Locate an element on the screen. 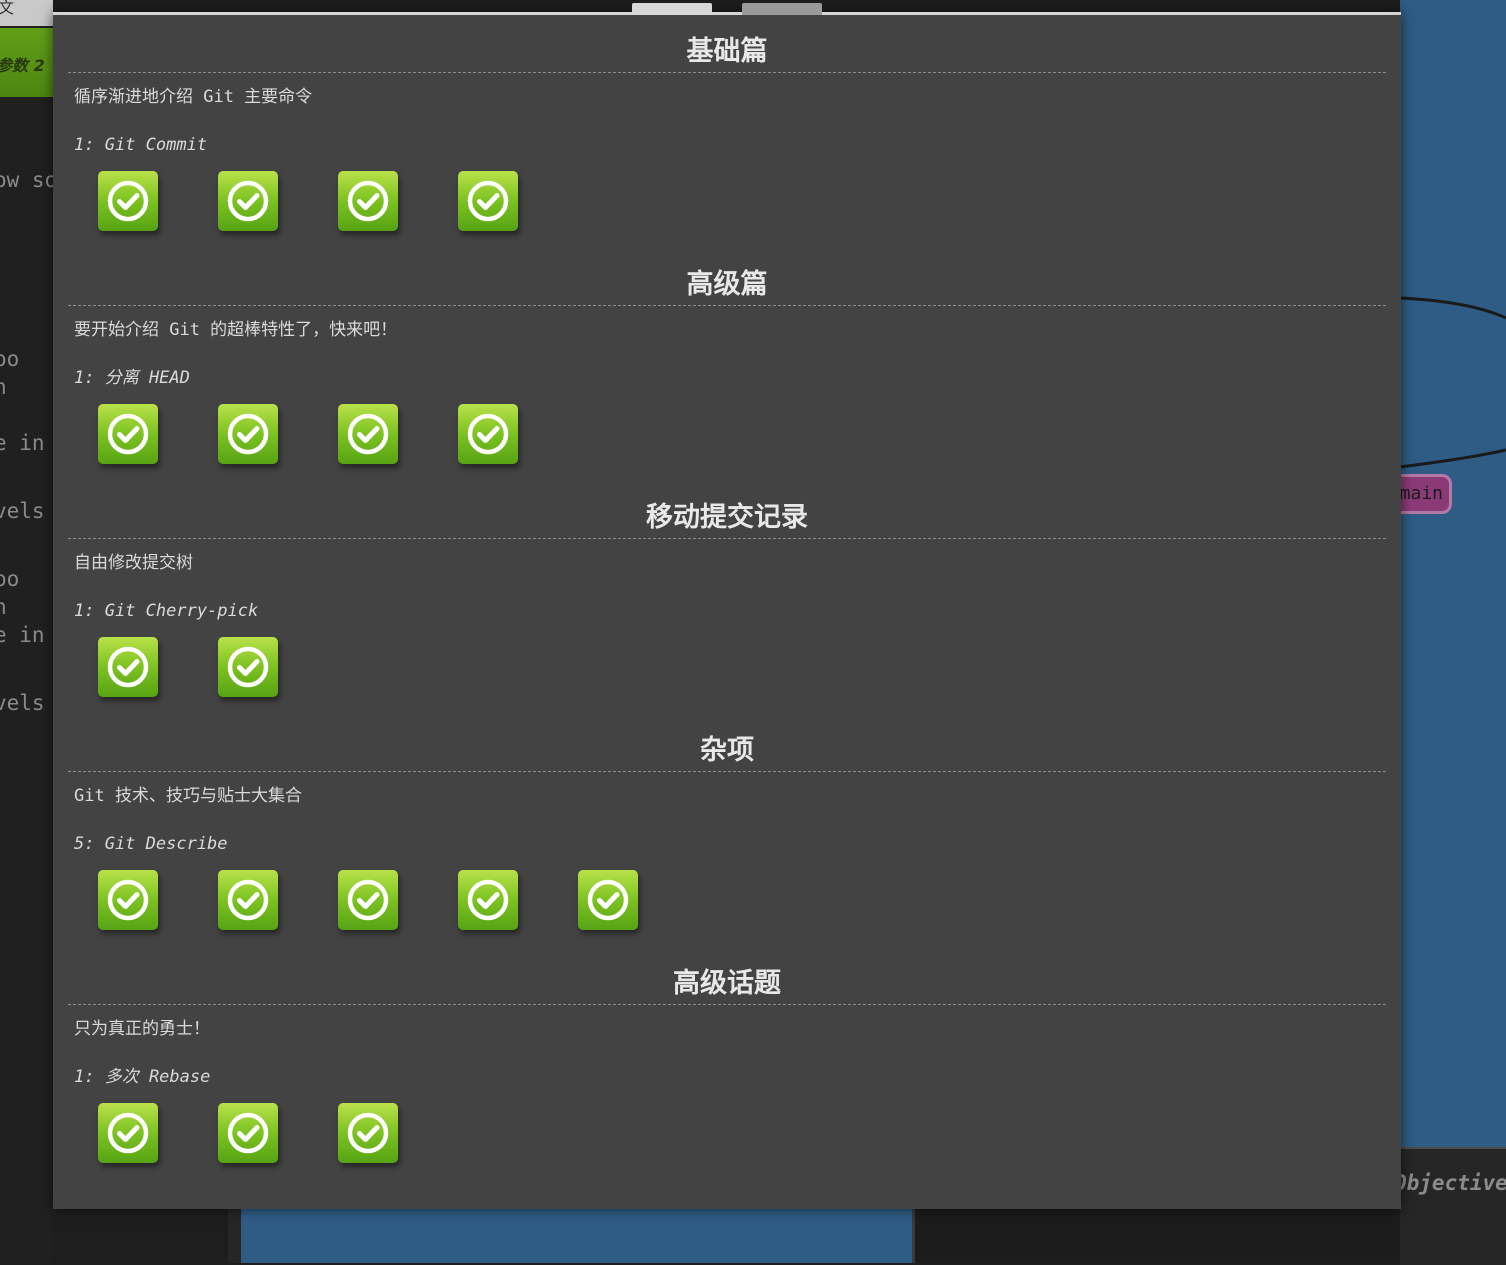 The width and height of the screenshot is (1506, 1265). section-title: 杂项 is located at coordinates (727, 750).